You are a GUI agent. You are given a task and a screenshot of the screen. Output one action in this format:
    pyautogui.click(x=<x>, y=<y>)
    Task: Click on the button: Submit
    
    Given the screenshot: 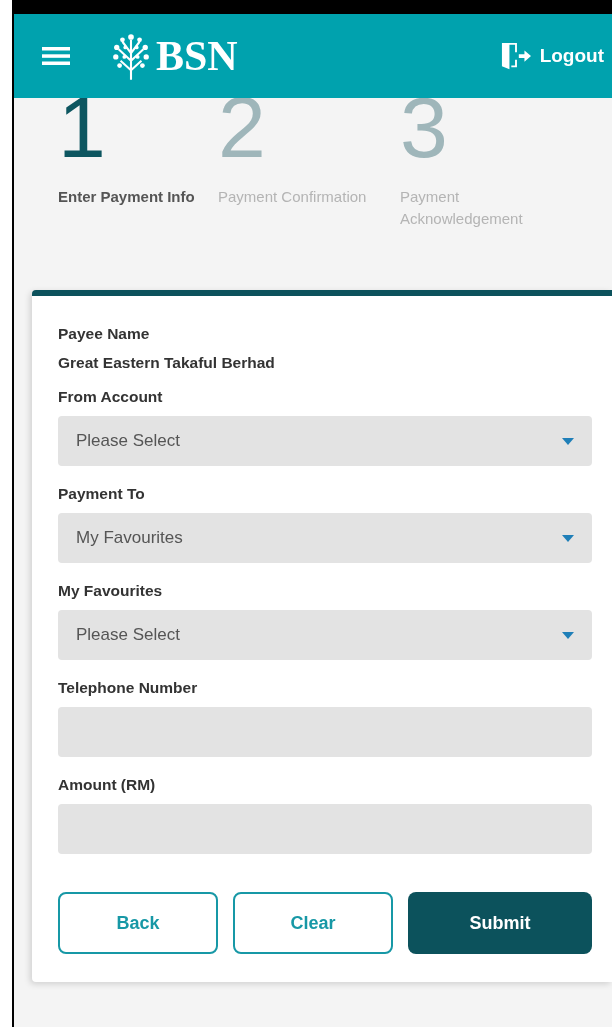 What is the action you would take?
    pyautogui.click(x=500, y=923)
    